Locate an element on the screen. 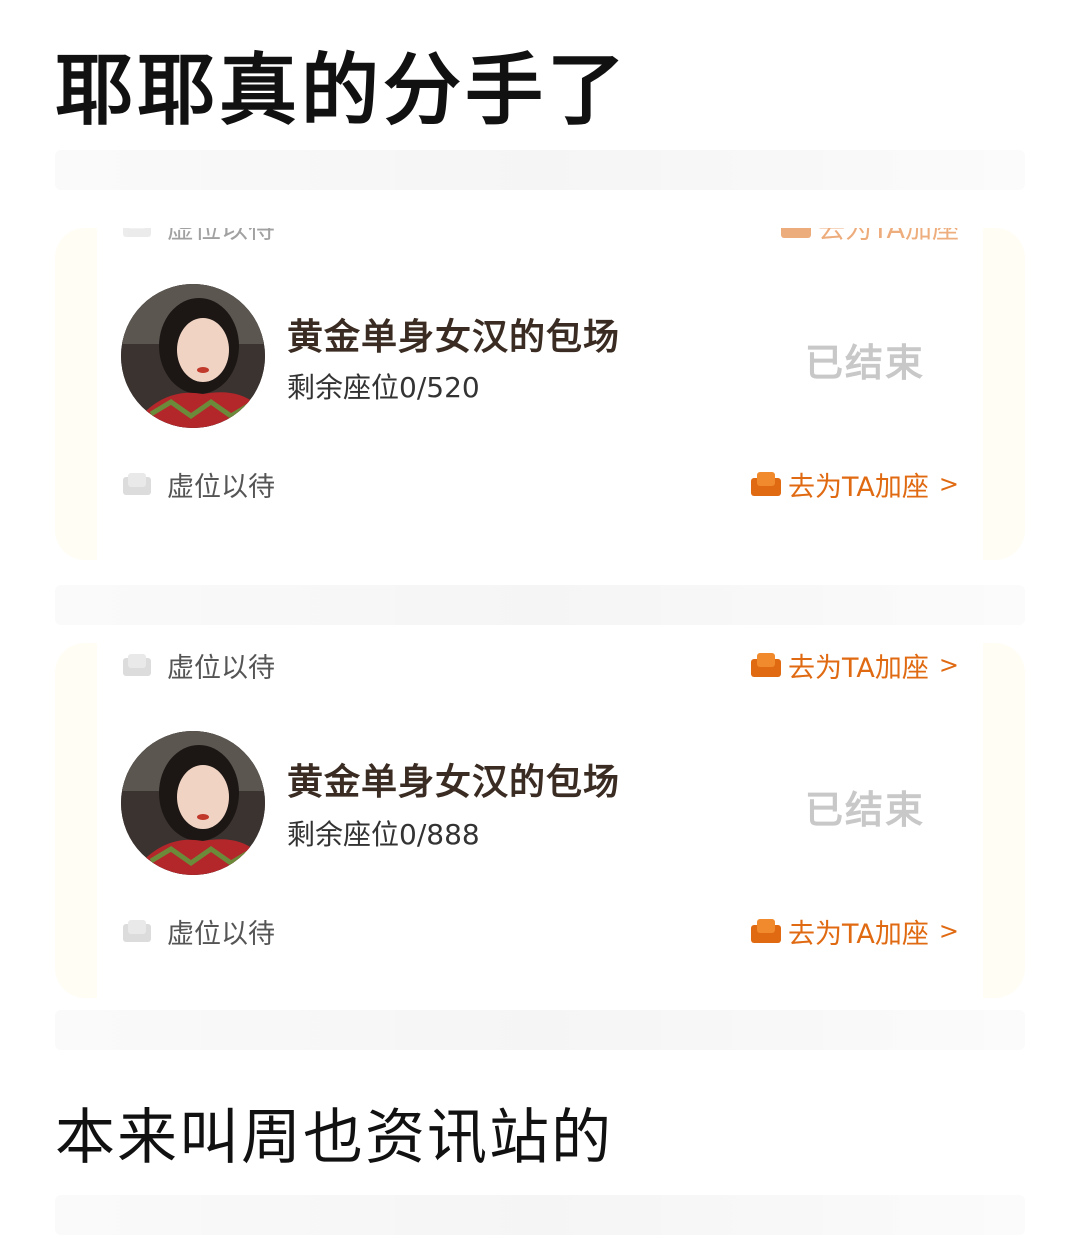 The width and height of the screenshot is (1080, 1260). add-seat-link: 去为TA加座 is located at coordinates (869, 237).